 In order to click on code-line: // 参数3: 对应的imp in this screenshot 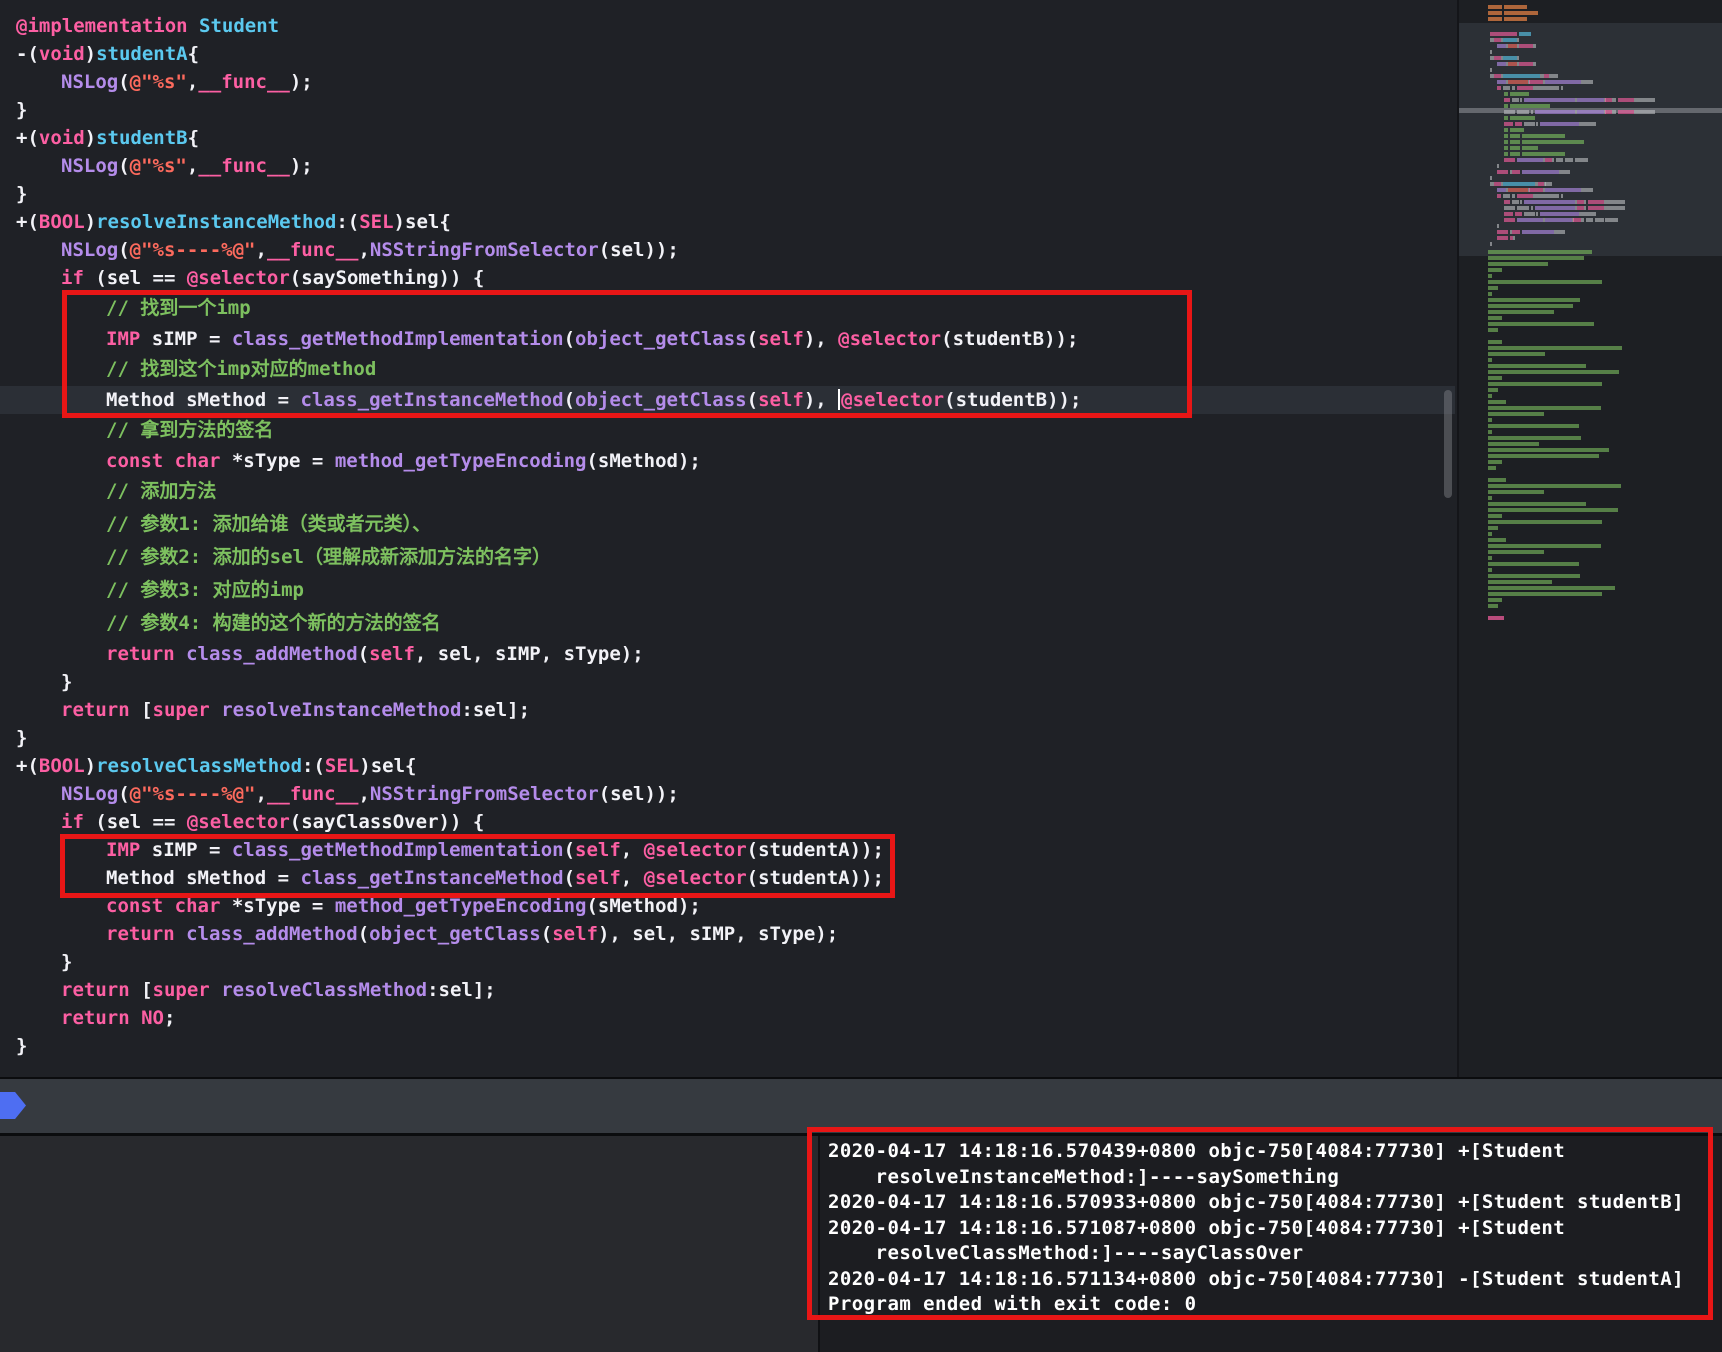, I will do `click(727, 590)`.